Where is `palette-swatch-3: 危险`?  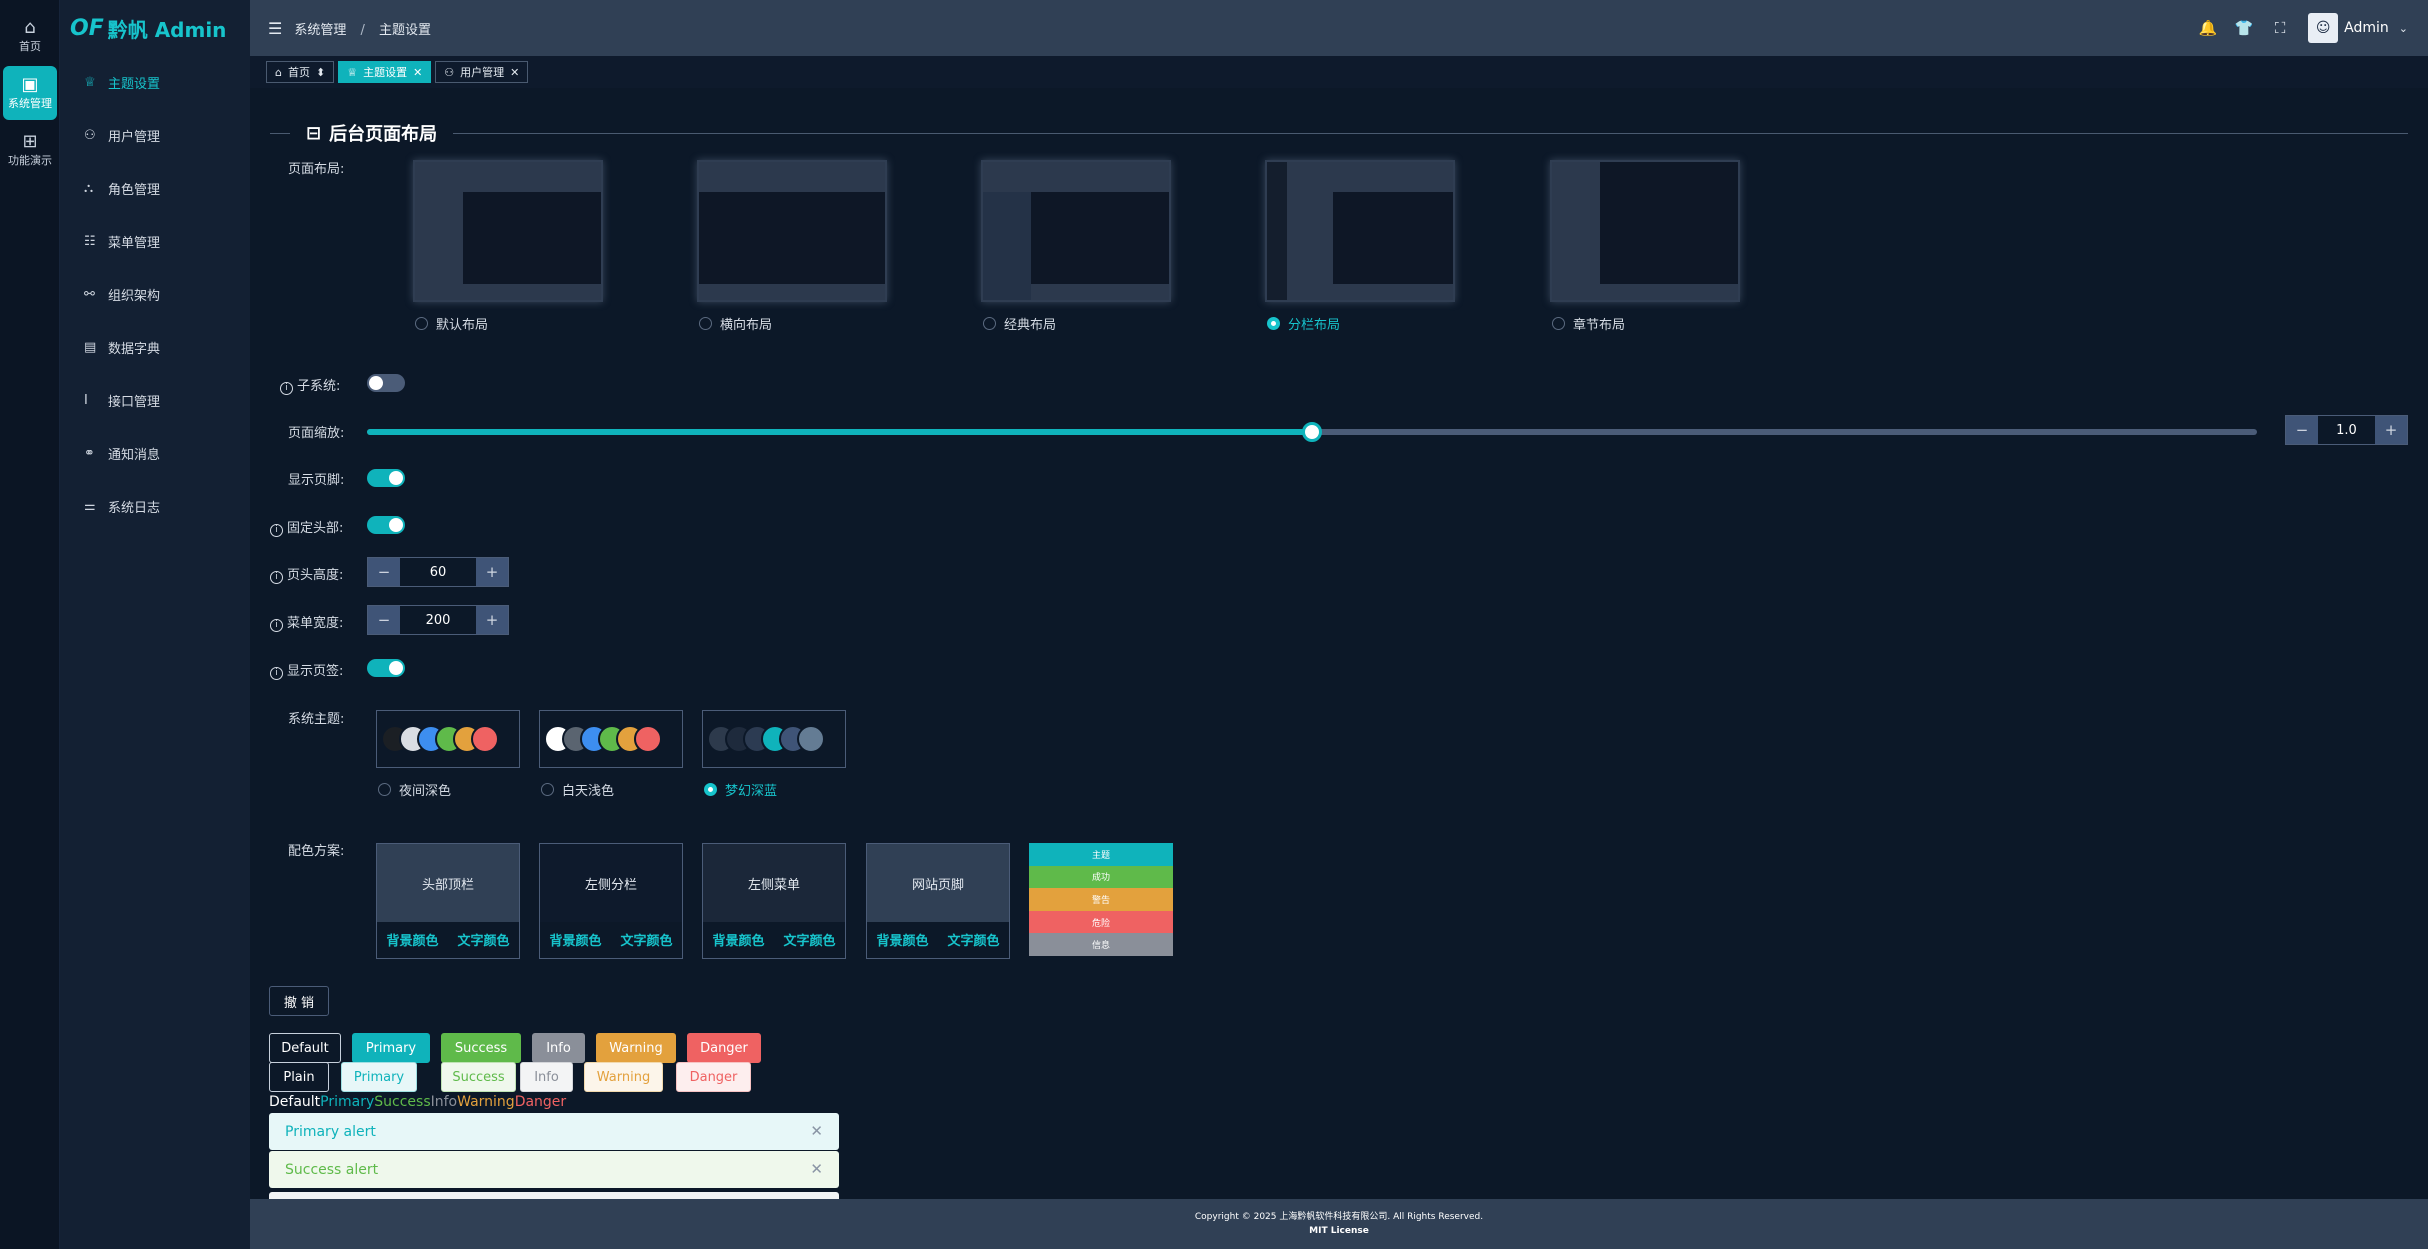 palette-swatch-3: 危险 is located at coordinates (1101, 922).